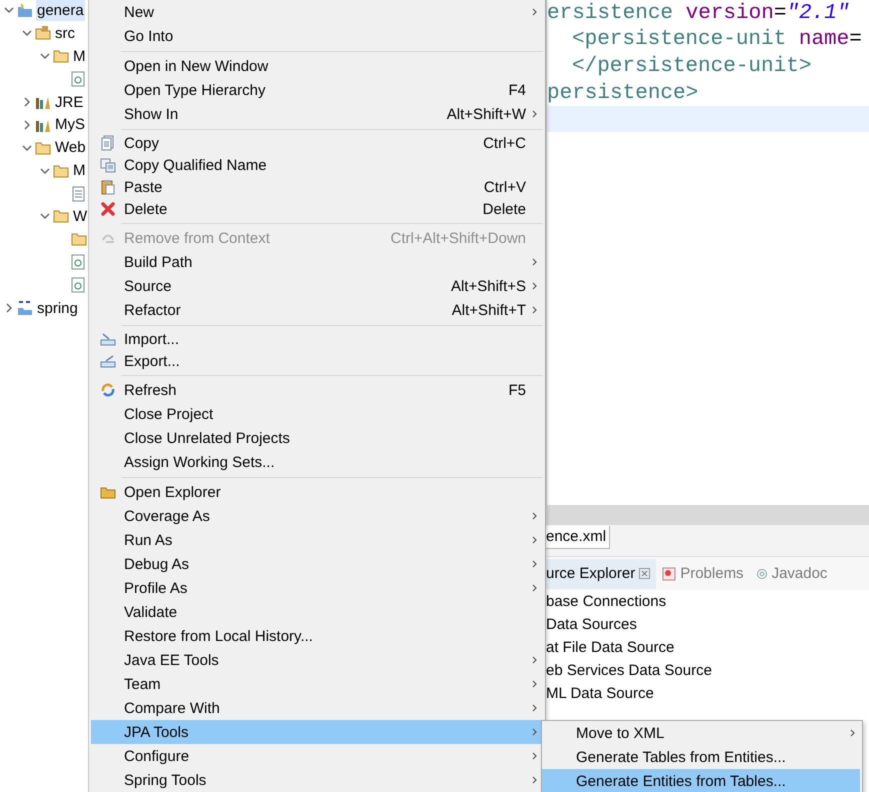 Image resolution: width=869 pixels, height=792 pixels. What do you see at coordinates (316, 262) in the screenshot?
I see `menu-item: Build Path` at bounding box center [316, 262].